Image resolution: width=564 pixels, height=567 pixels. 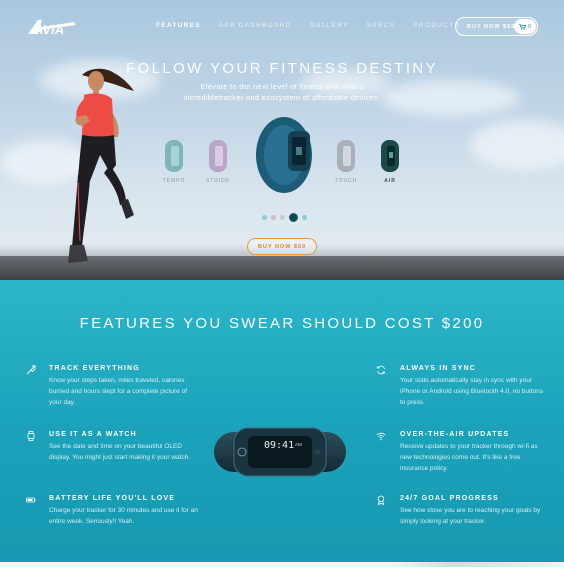 What do you see at coordinates (346, 156) in the screenshot?
I see `tracker-touch` at bounding box center [346, 156].